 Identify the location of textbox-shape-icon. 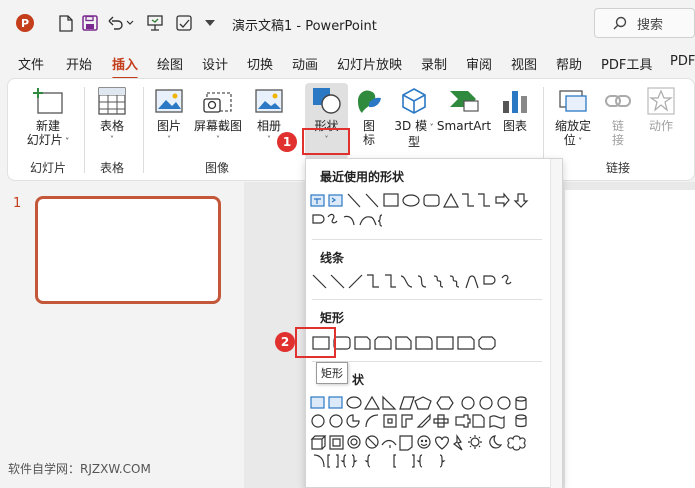
(317, 200).